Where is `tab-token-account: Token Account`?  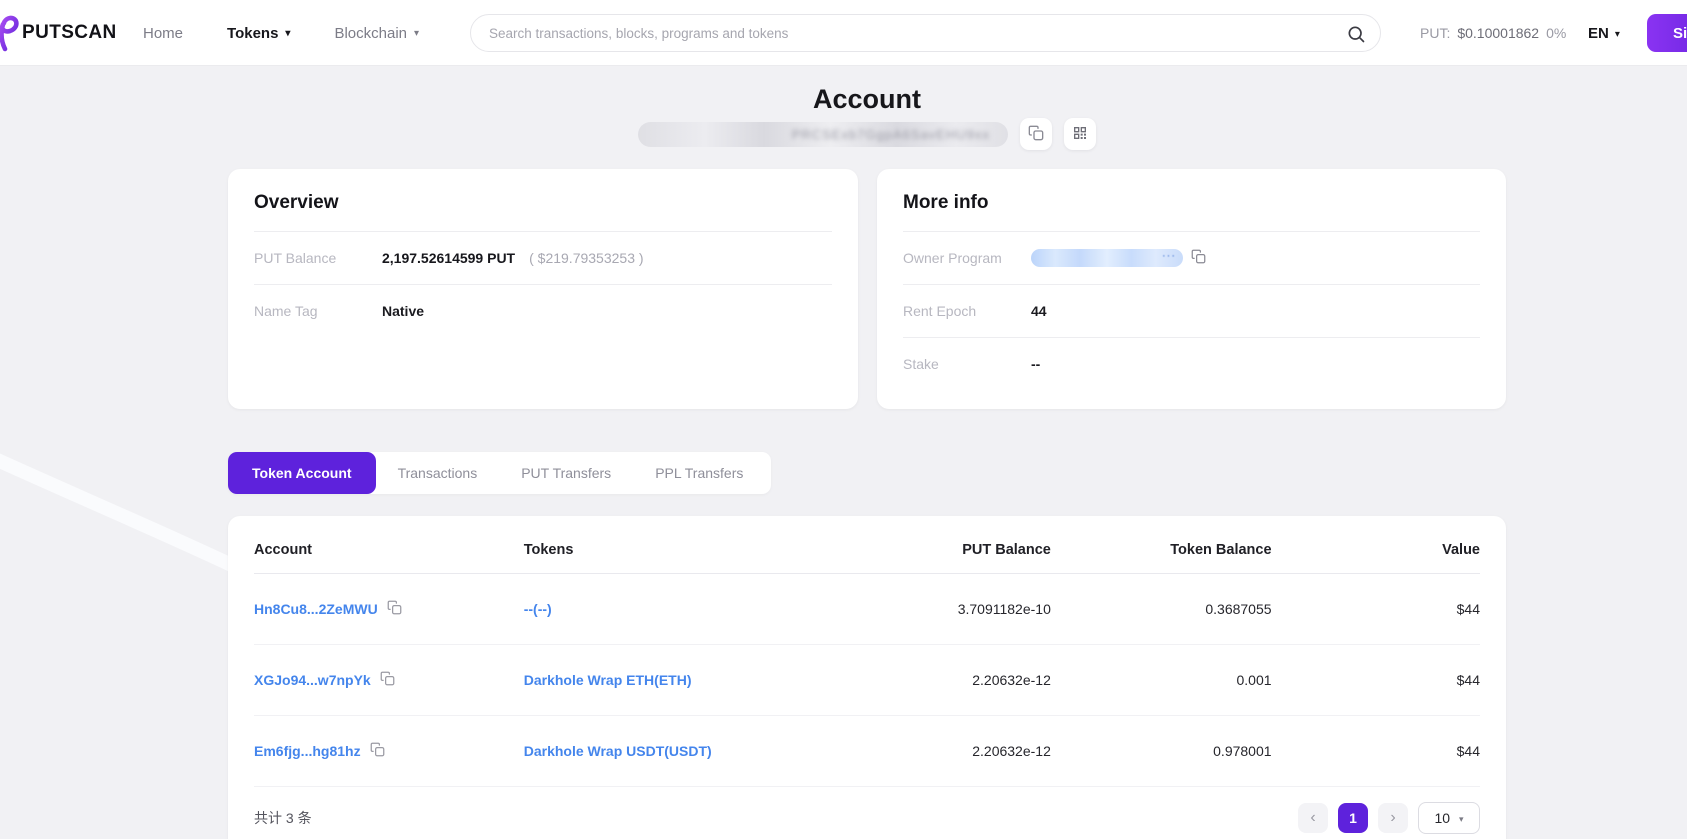
tab-token-account: Token Account is located at coordinates (302, 473).